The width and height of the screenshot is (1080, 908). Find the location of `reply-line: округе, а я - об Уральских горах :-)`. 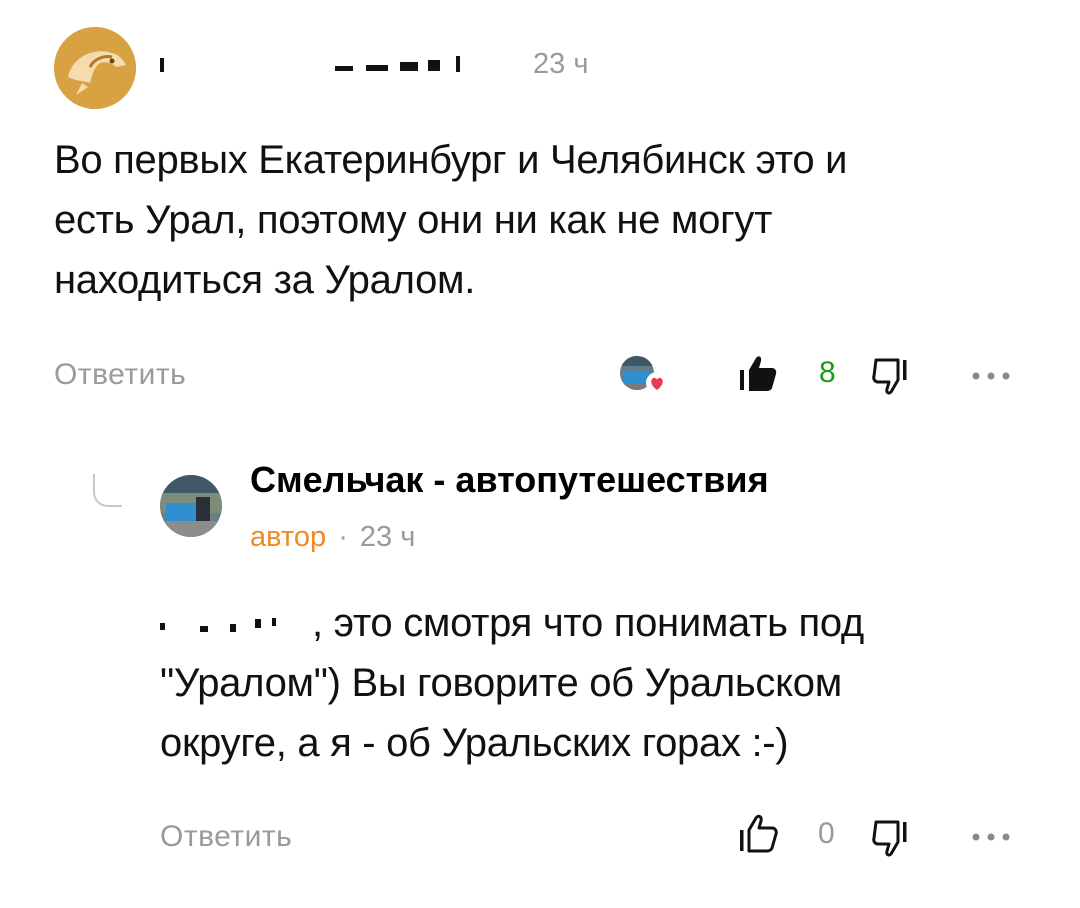

reply-line: округе, а я - об Уральских горах :-) is located at coordinates (474, 743).